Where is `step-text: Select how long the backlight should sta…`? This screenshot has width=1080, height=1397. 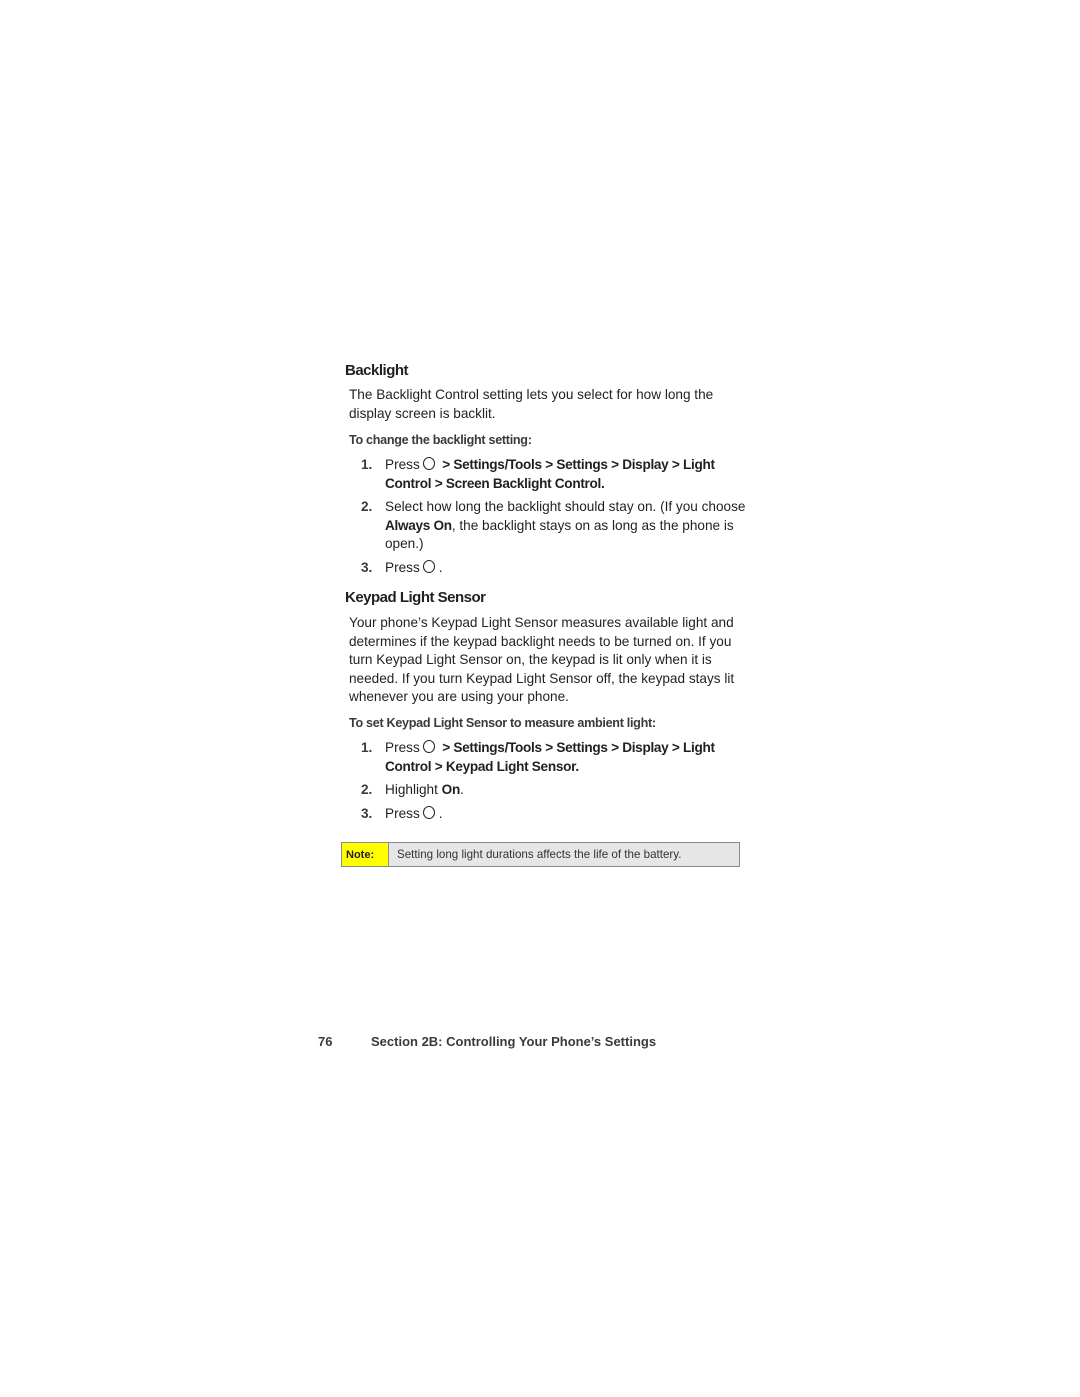 step-text: Select how long the backlight should sta… is located at coordinates (565, 506).